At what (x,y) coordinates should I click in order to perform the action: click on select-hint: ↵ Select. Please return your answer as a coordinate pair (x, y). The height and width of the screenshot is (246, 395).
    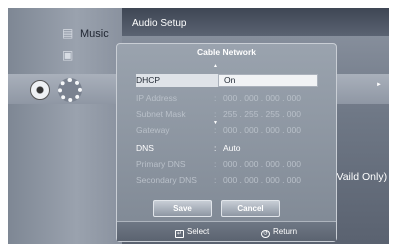
    Looking at the image, I should click on (192, 232).